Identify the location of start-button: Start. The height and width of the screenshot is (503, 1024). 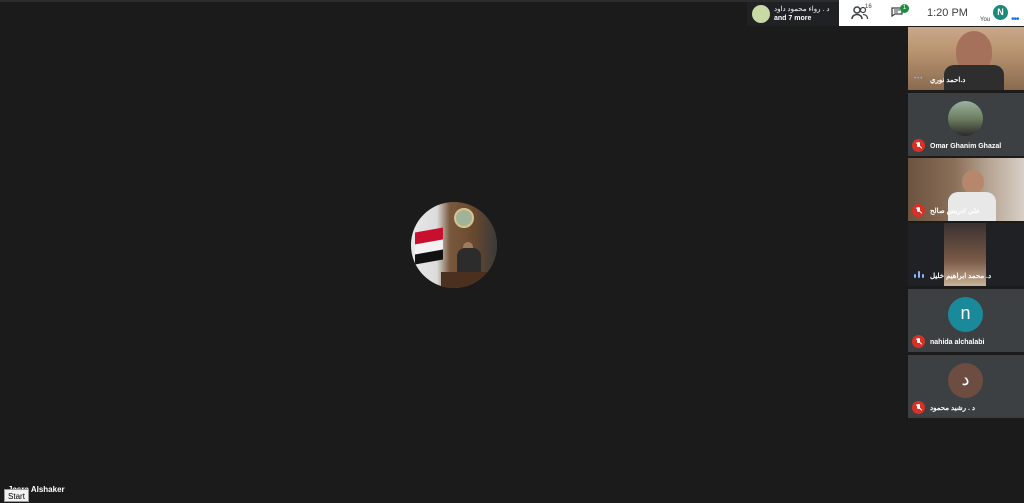
(16, 495).